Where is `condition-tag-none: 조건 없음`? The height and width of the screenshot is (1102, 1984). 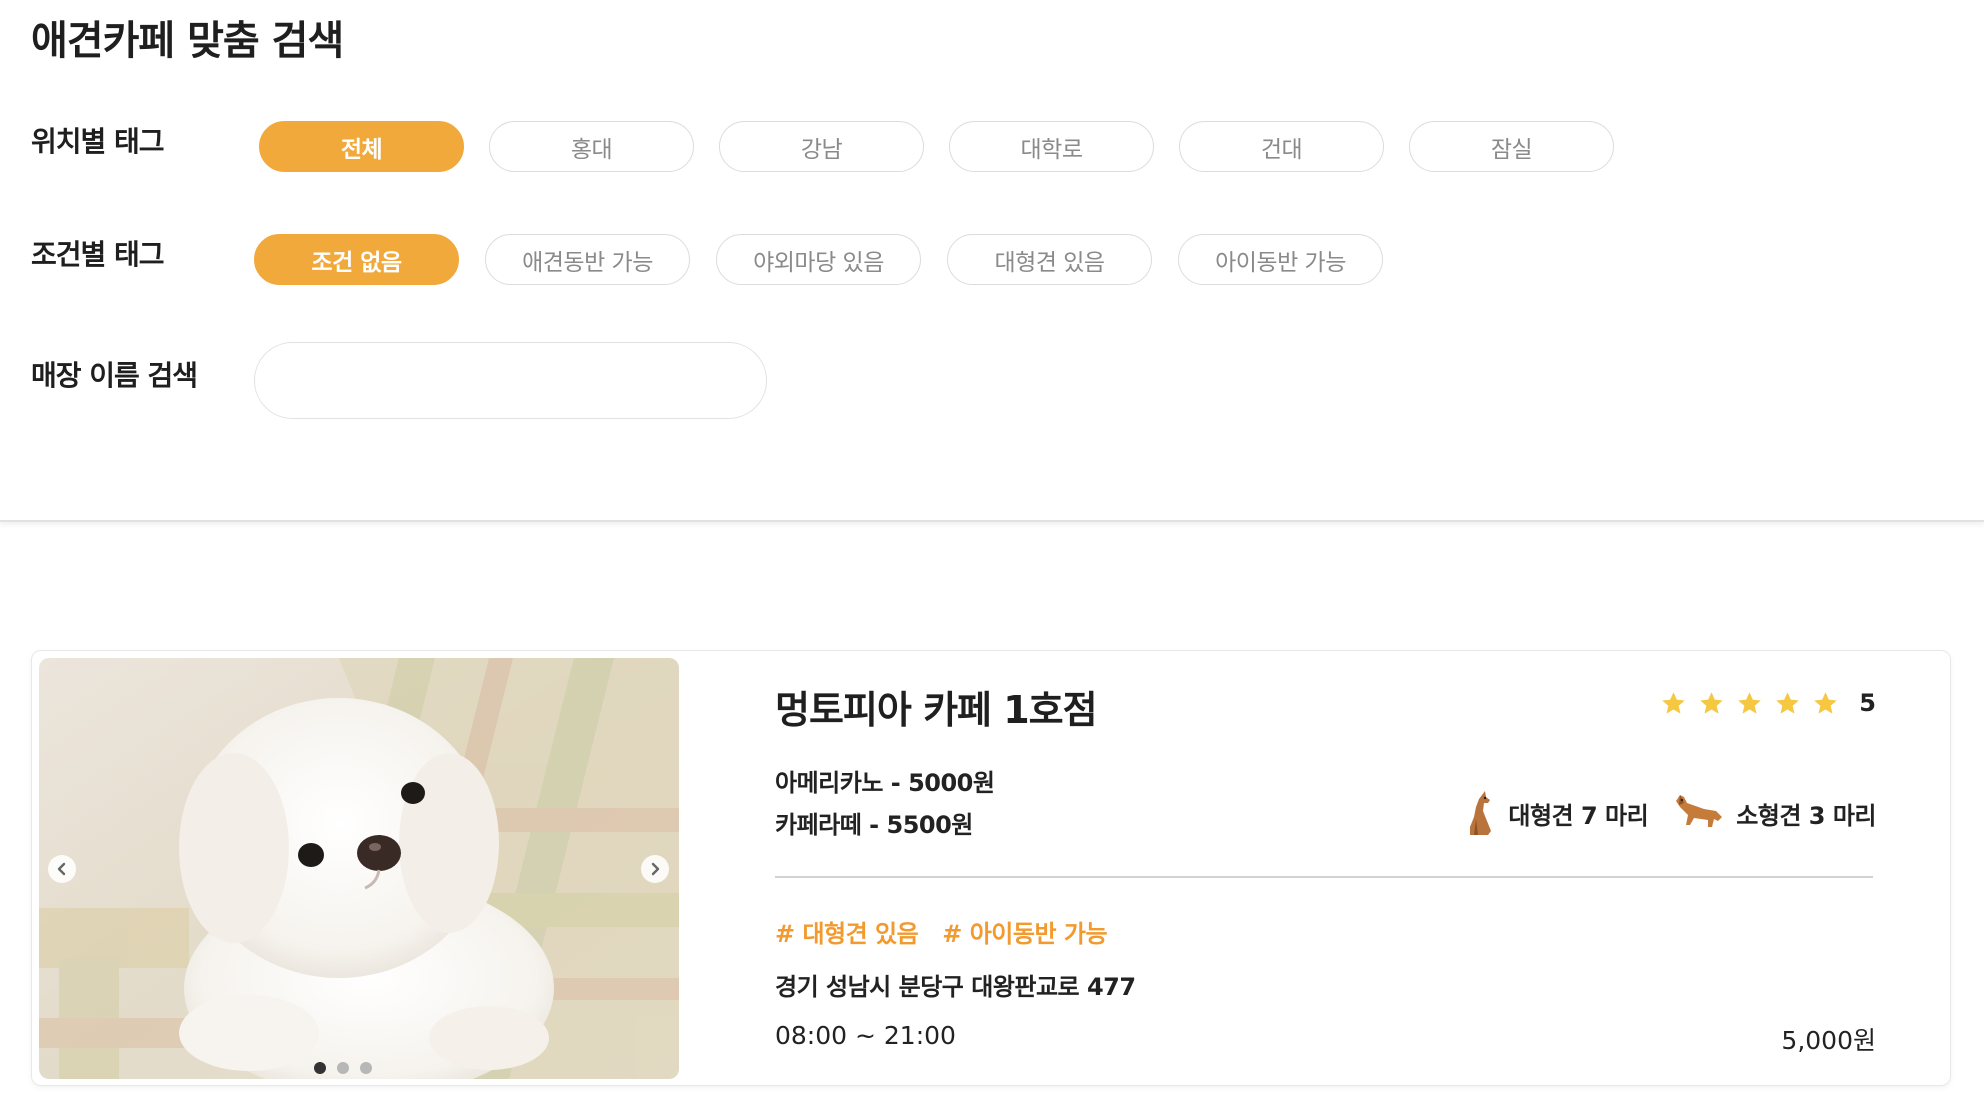
condition-tag-none: 조건 없음 is located at coordinates (356, 259).